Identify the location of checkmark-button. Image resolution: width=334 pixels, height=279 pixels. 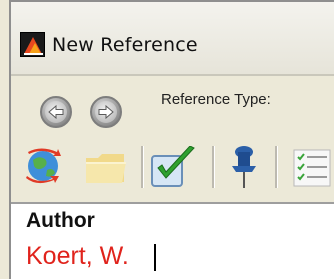
(174, 168).